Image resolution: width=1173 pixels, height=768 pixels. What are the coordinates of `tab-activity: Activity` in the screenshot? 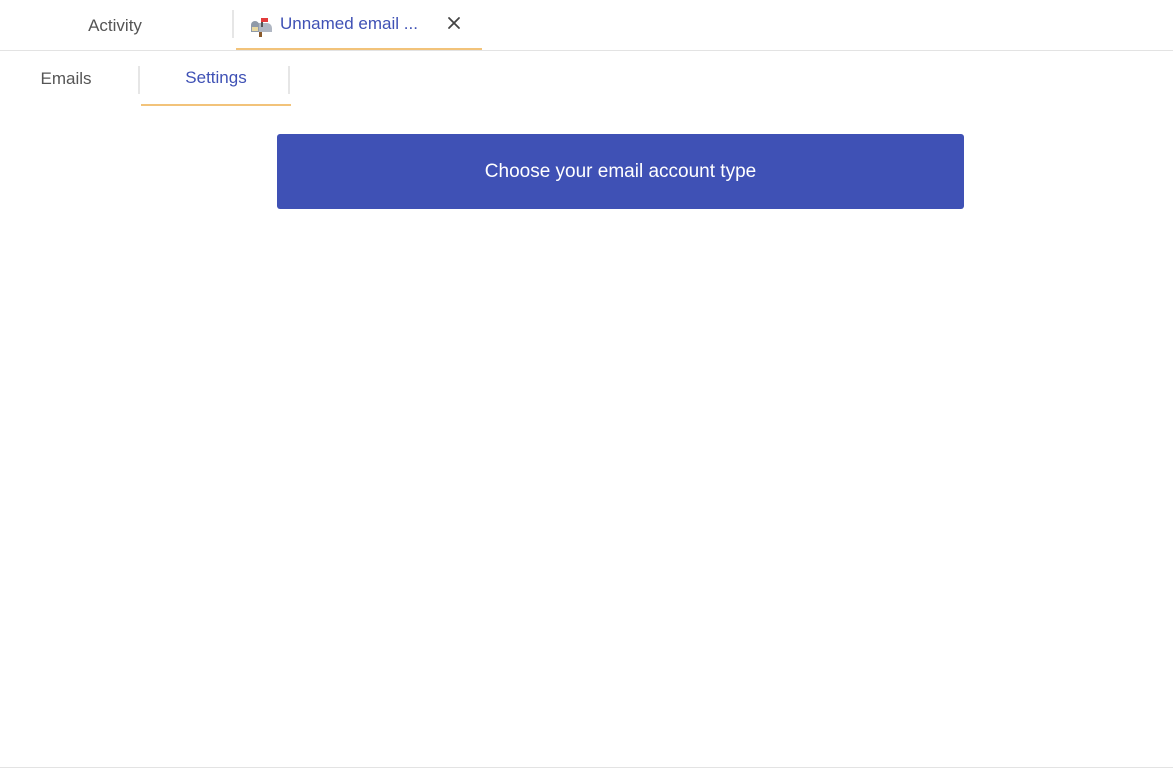 It's located at (115, 25).